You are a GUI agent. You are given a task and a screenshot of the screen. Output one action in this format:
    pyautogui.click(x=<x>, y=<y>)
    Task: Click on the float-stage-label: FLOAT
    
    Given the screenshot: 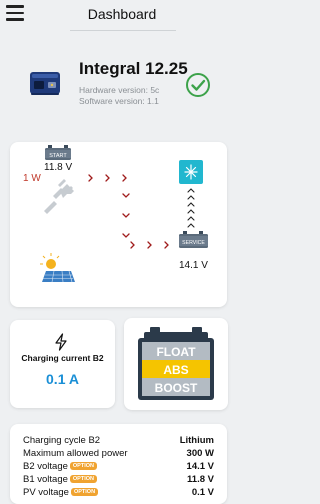 What is the action you would take?
    pyautogui.click(x=176, y=352)
    